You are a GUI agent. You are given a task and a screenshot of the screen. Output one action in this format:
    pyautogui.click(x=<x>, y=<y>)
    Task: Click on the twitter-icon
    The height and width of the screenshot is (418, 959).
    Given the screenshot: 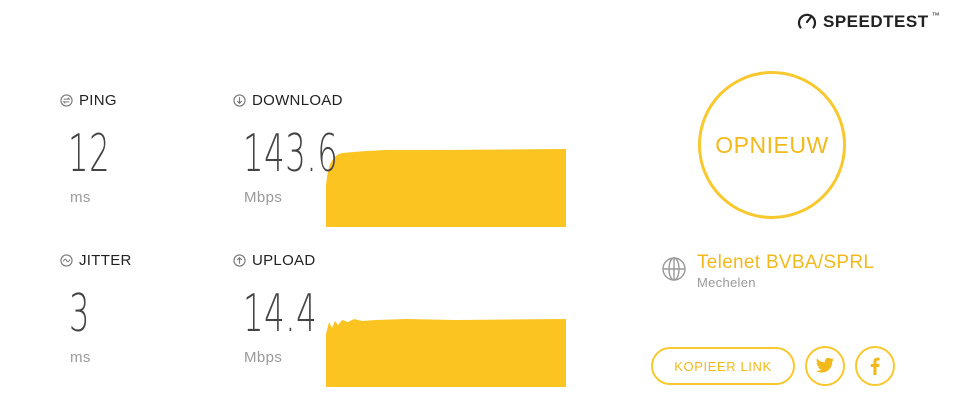 What is the action you would take?
    pyautogui.click(x=825, y=365)
    